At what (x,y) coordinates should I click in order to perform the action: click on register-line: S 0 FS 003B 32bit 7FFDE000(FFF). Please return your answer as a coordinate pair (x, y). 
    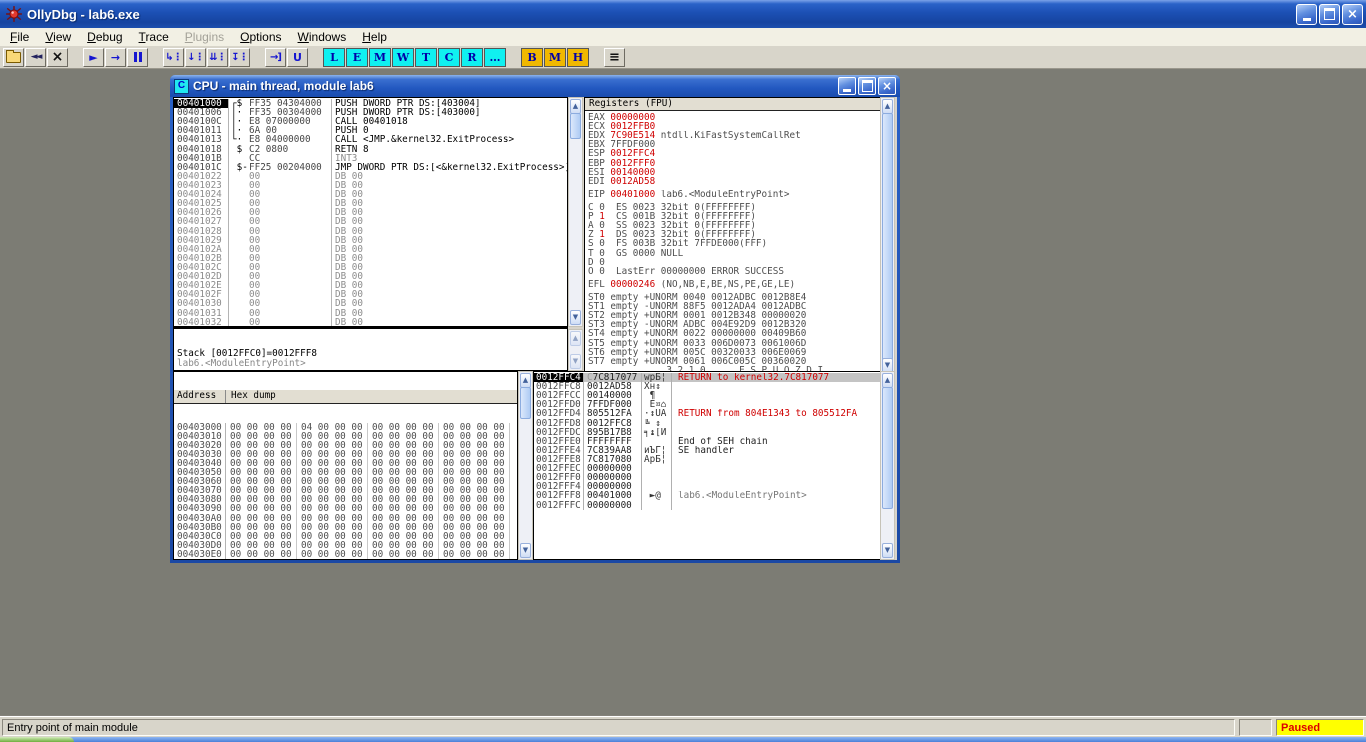
    Looking at the image, I should click on (732, 243).